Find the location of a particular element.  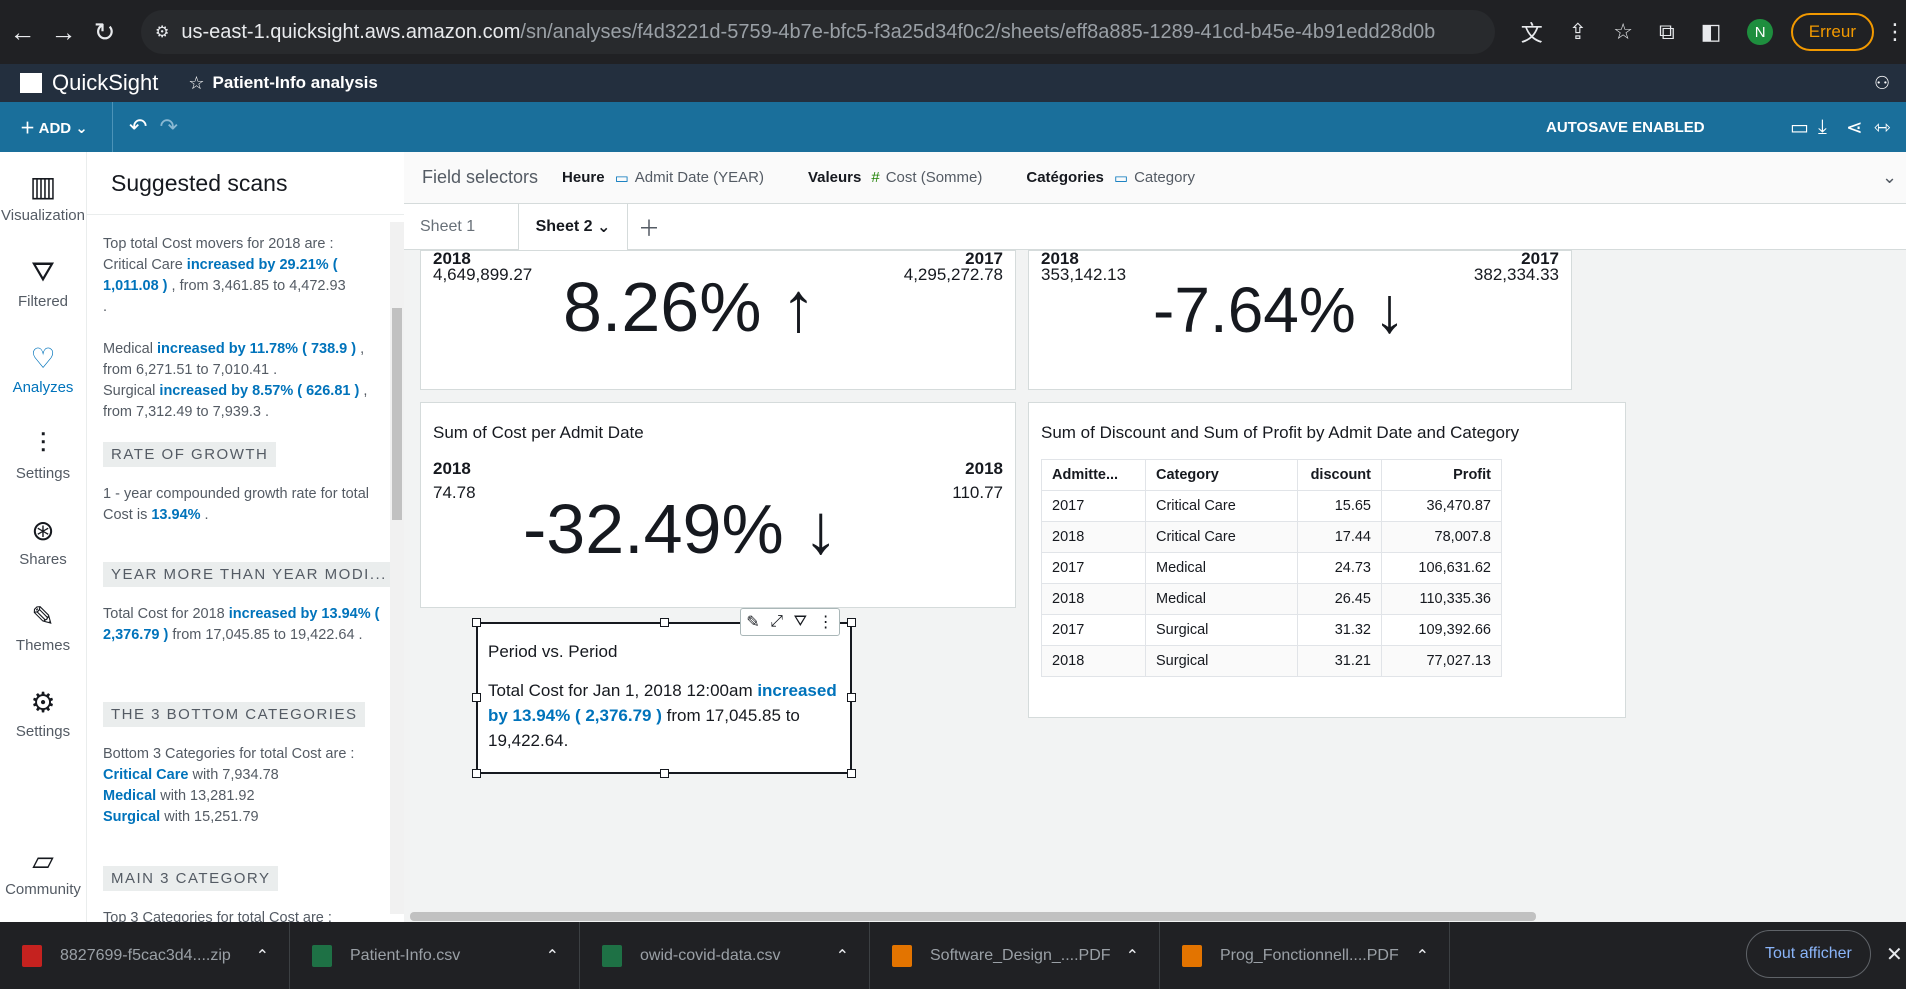

edit-pencil-icon: ✎ is located at coordinates (752, 622).